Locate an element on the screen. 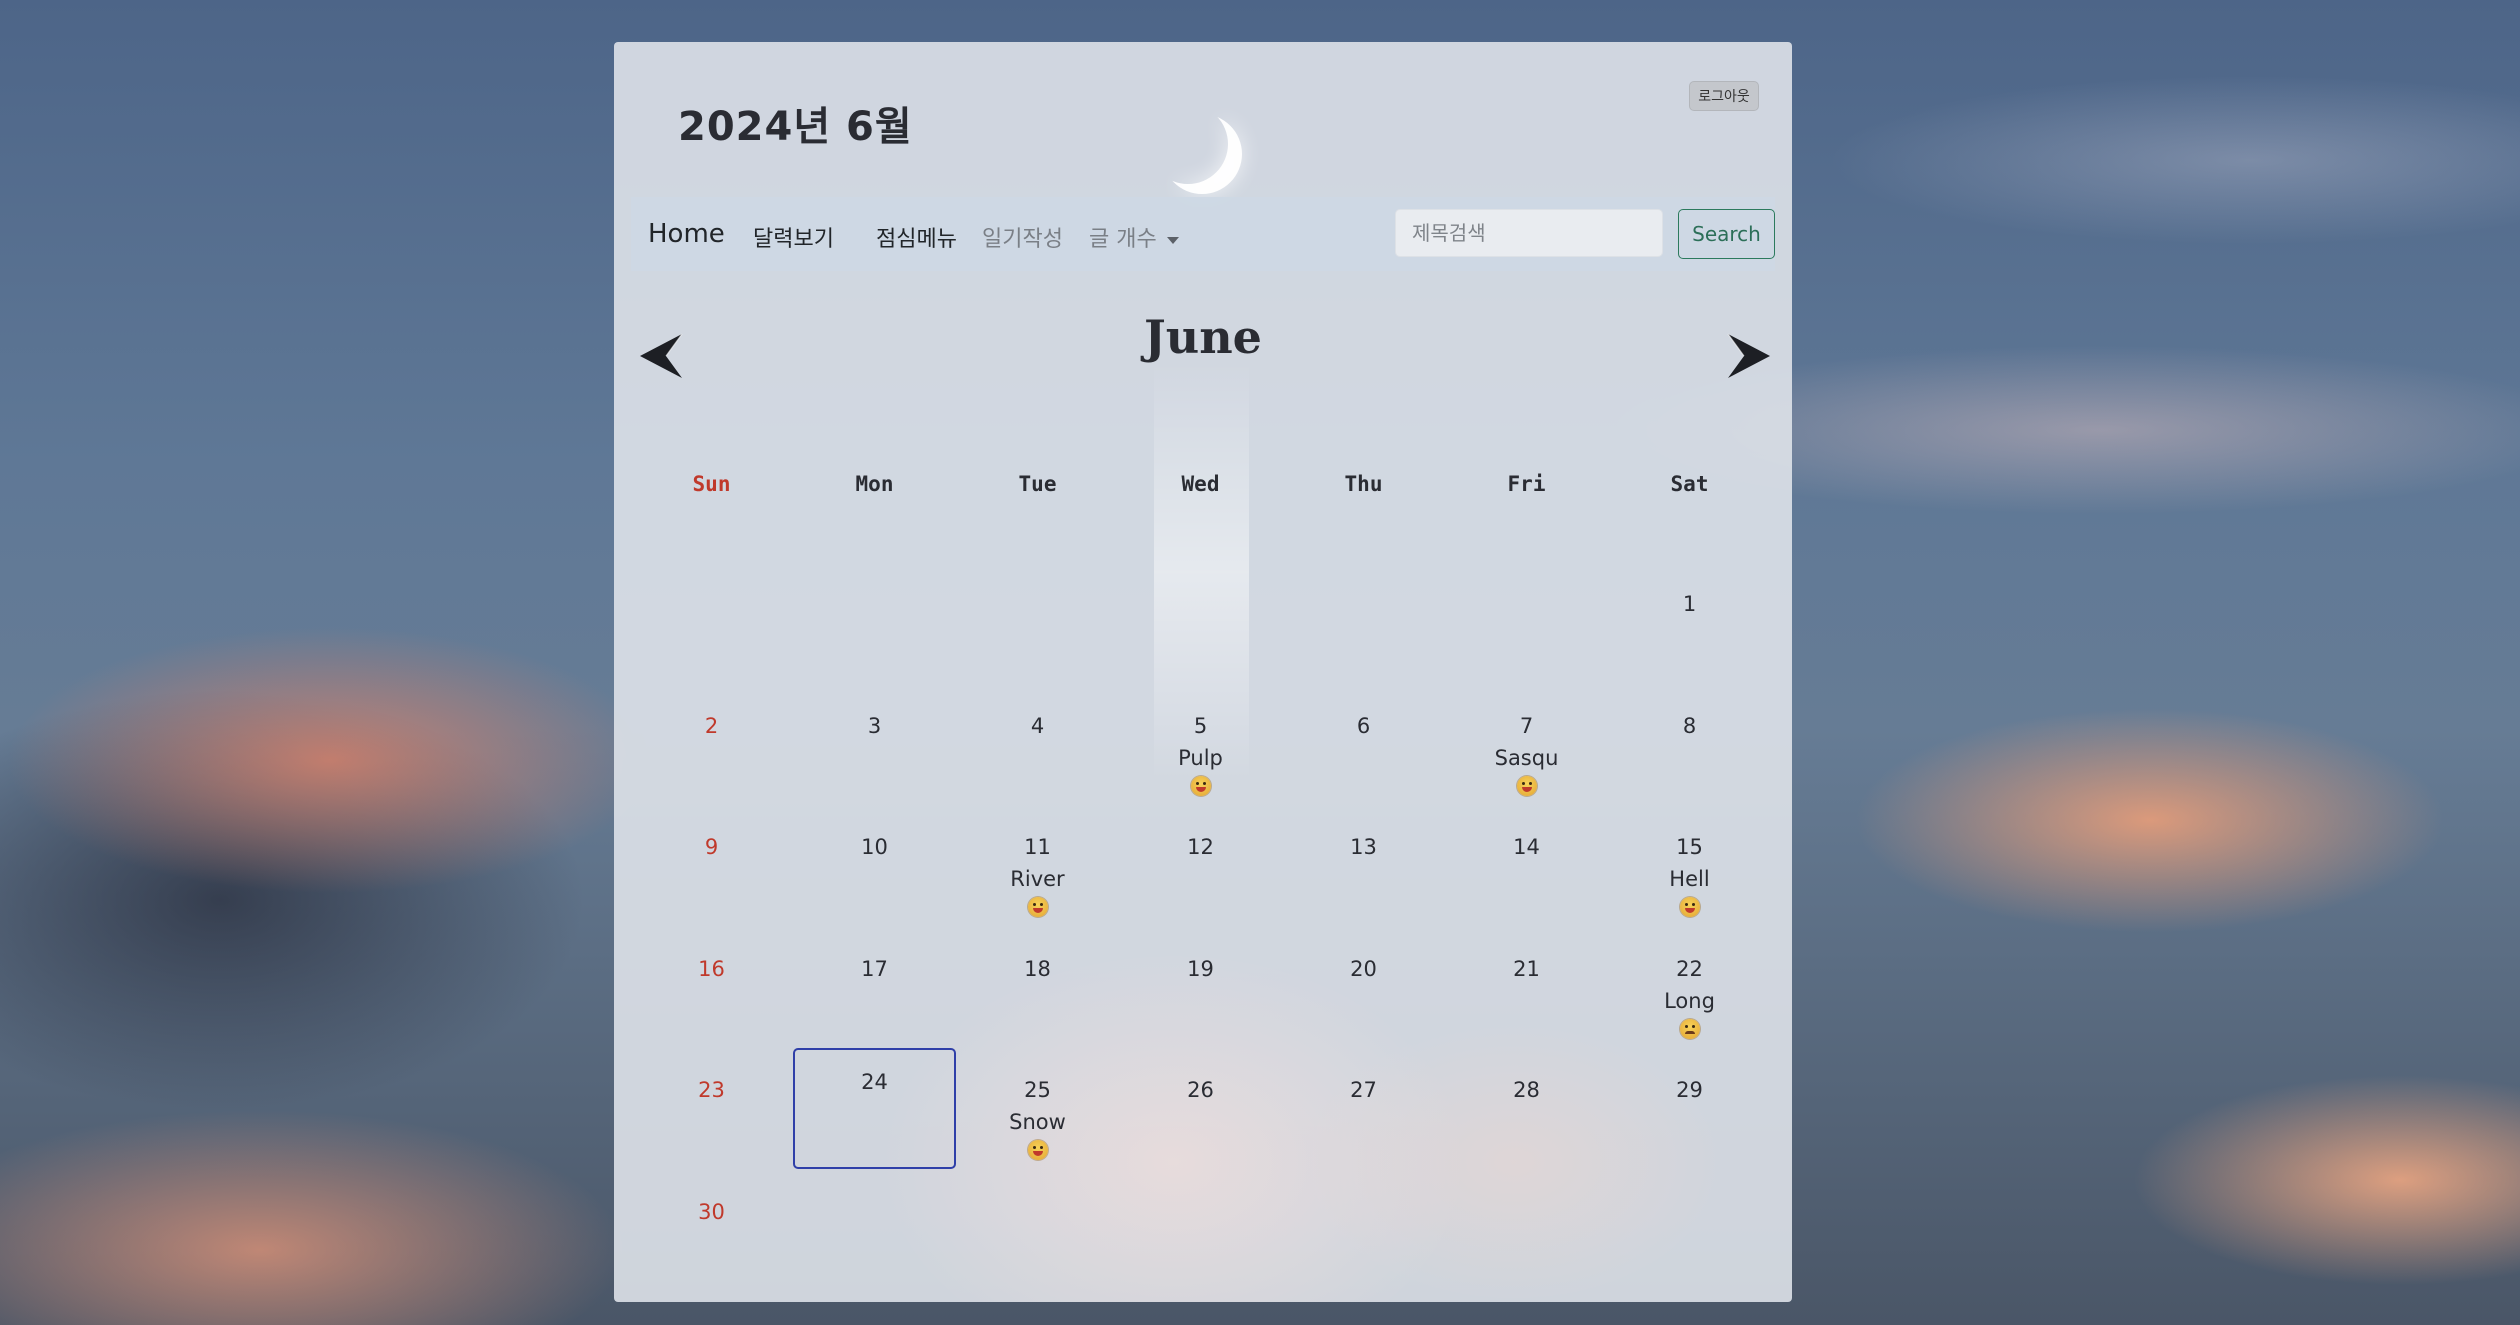 The width and height of the screenshot is (2520, 1325). day-cell: 13 is located at coordinates (1363, 865).